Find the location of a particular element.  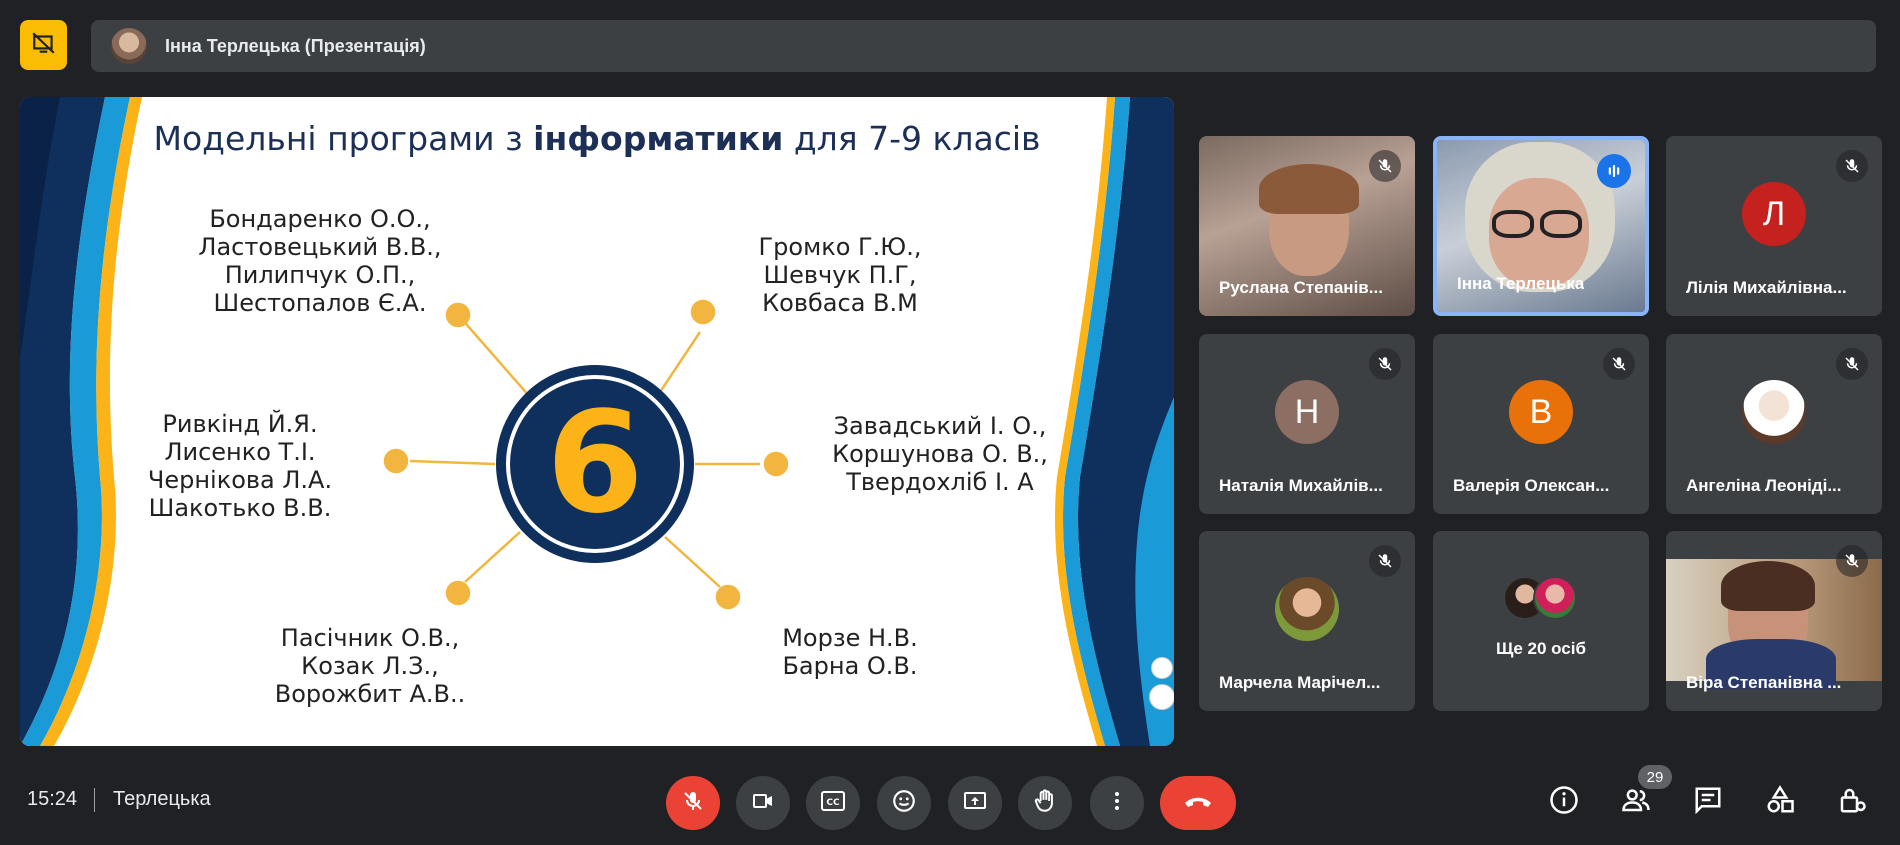

leave-call-button is located at coordinates (1198, 803).